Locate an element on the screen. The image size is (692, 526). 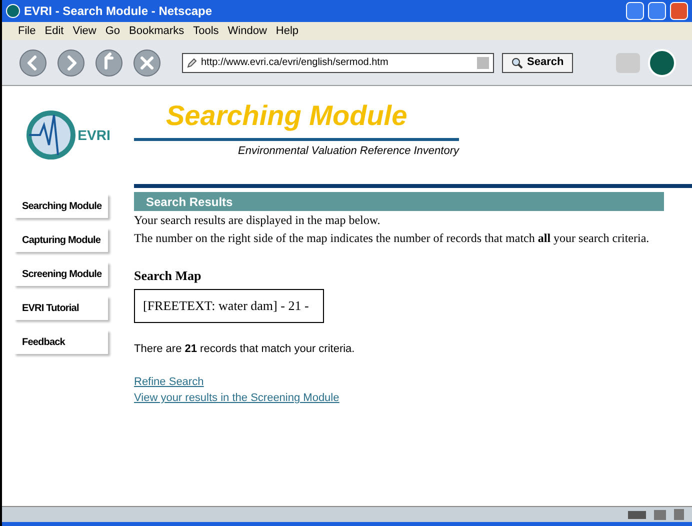
nav-button: Capturing Module is located at coordinates (61, 240).